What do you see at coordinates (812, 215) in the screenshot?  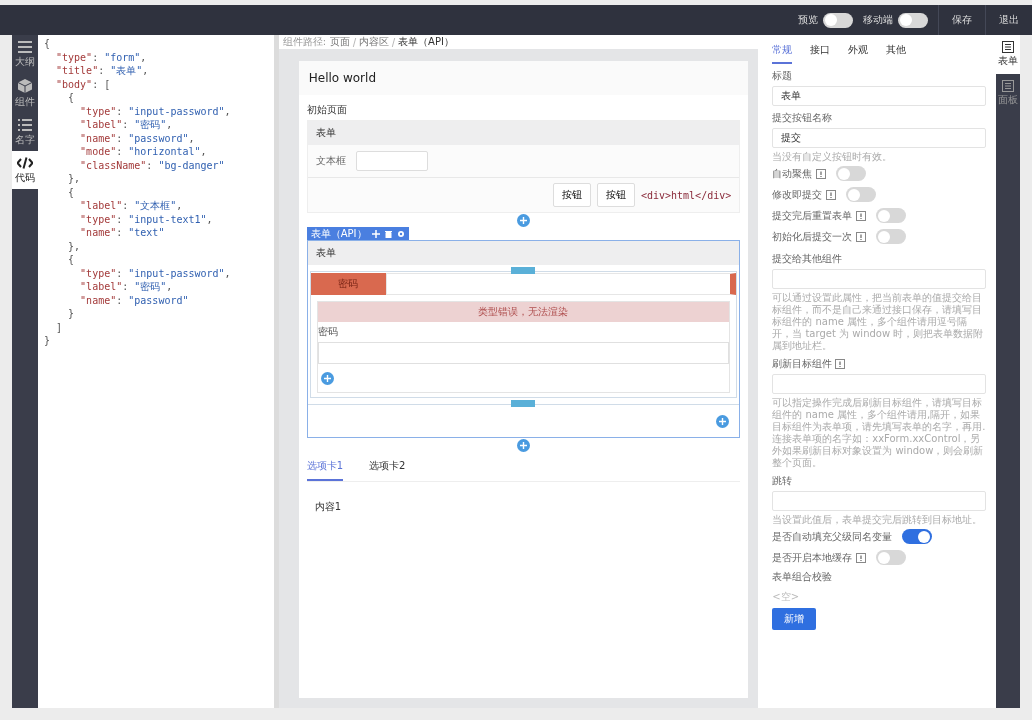 I see `switch-label: 提交完后重置表单` at bounding box center [812, 215].